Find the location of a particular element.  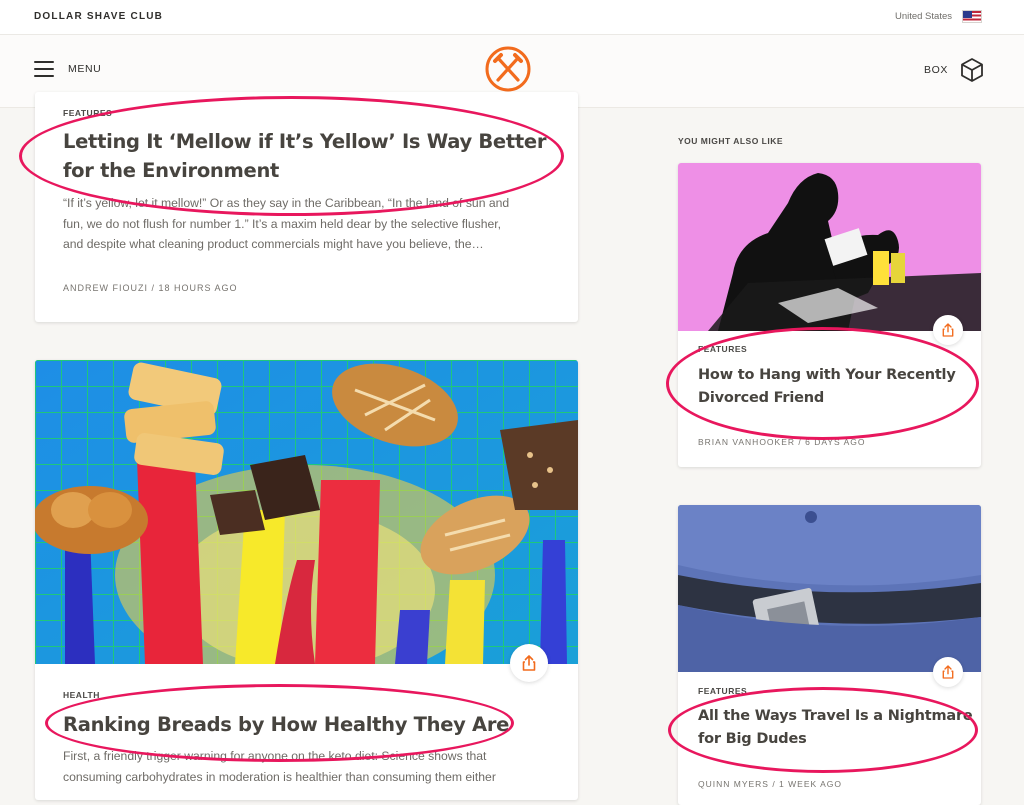

brand-name: DOLLAR SHAVE CLUB is located at coordinates (98, 16).